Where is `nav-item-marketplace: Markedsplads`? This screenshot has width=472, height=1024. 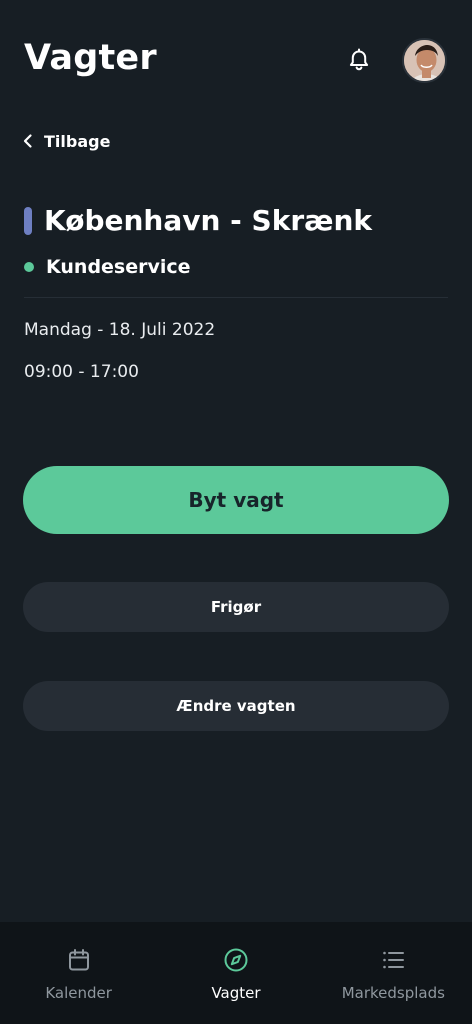 nav-item-marketplace: Markedsplads is located at coordinates (393, 973).